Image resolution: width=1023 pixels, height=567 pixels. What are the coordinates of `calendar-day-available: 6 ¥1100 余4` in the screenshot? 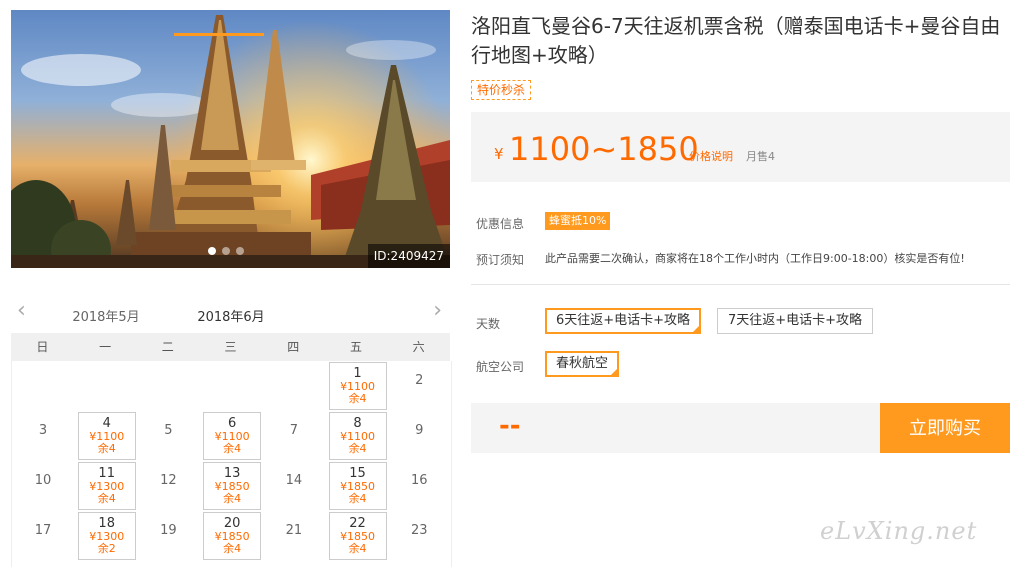 It's located at (232, 436).